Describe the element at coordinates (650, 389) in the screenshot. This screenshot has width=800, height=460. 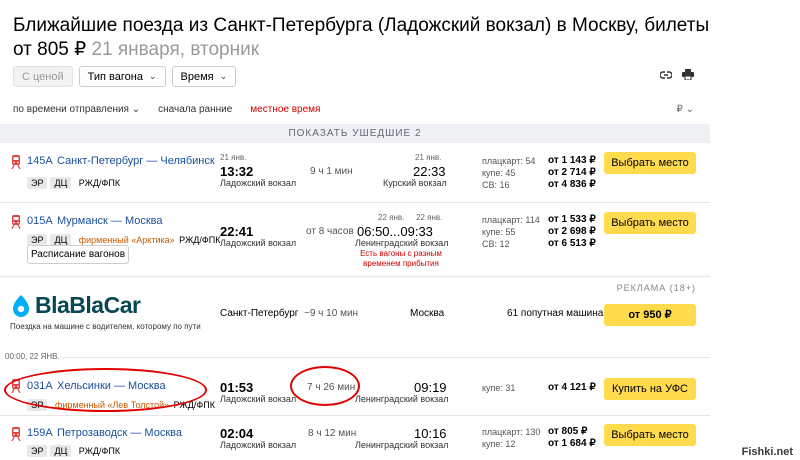
I see `buy-ufs-button: Купить на УФС` at that location.